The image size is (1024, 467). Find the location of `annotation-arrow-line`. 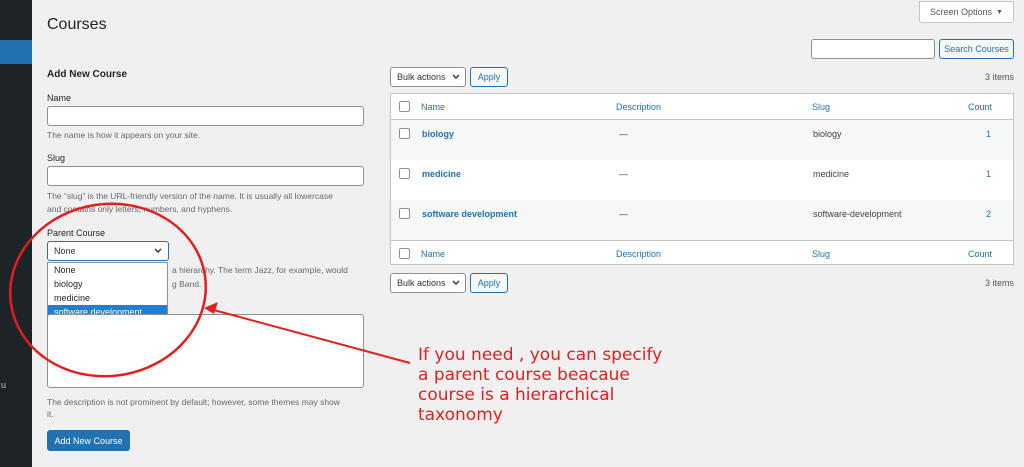

annotation-arrow-line is located at coordinates (310, 336).